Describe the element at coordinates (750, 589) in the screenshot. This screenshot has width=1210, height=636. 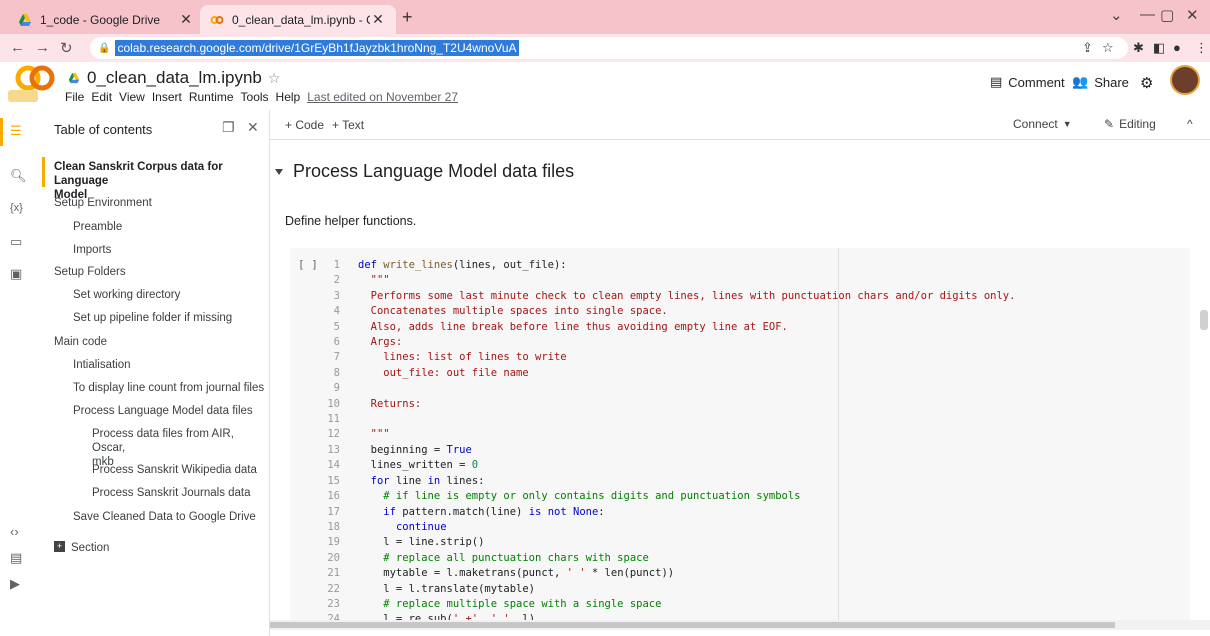
I see `code-line: 22 l = l.translate(mytable)` at that location.